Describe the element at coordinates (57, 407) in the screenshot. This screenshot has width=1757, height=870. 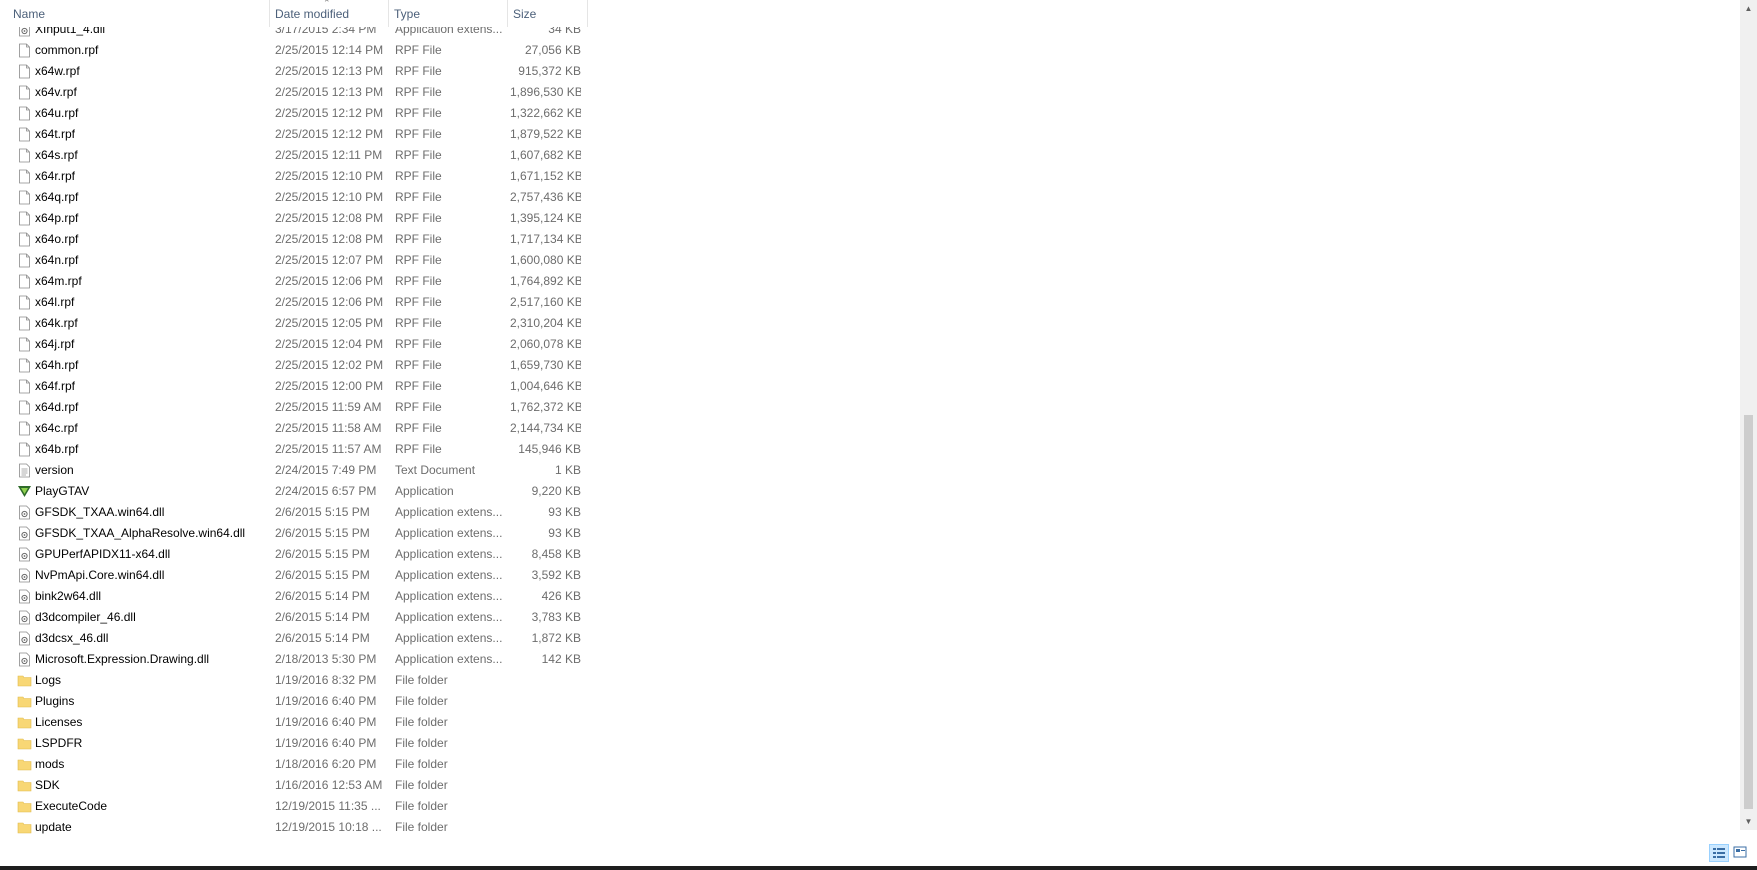
I see `file-name: x64d.rpf` at that location.